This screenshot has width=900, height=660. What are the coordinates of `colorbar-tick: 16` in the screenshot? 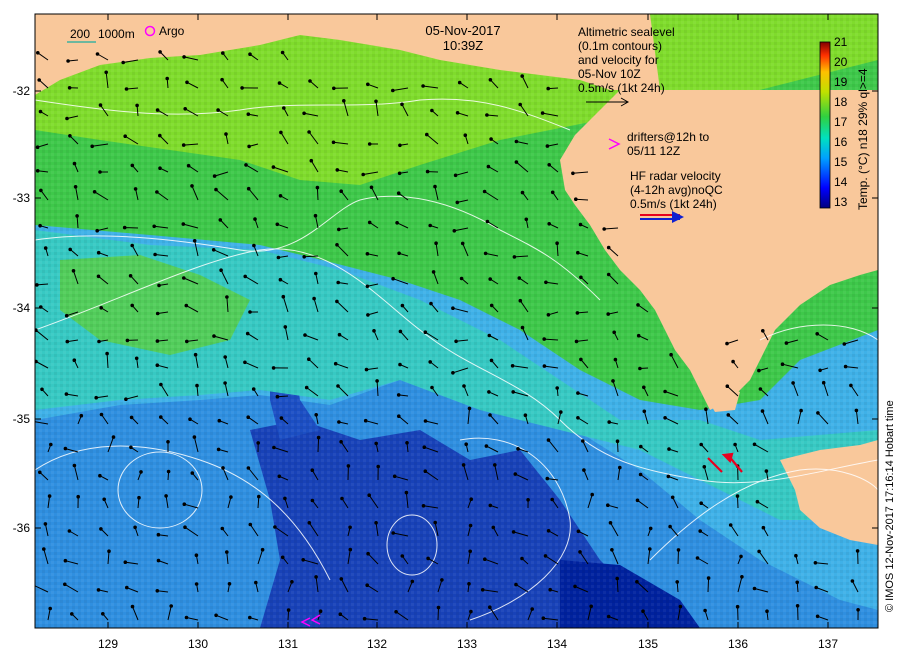 It's located at (841, 142).